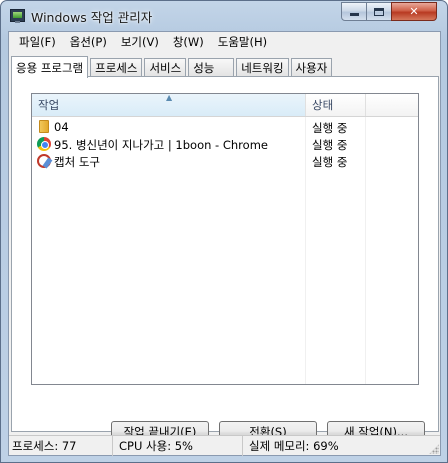  I want to click on status-bar: 프로세스: 77 CPU 사용: 5% 실제 메모리: 69%, so click(224, 445).